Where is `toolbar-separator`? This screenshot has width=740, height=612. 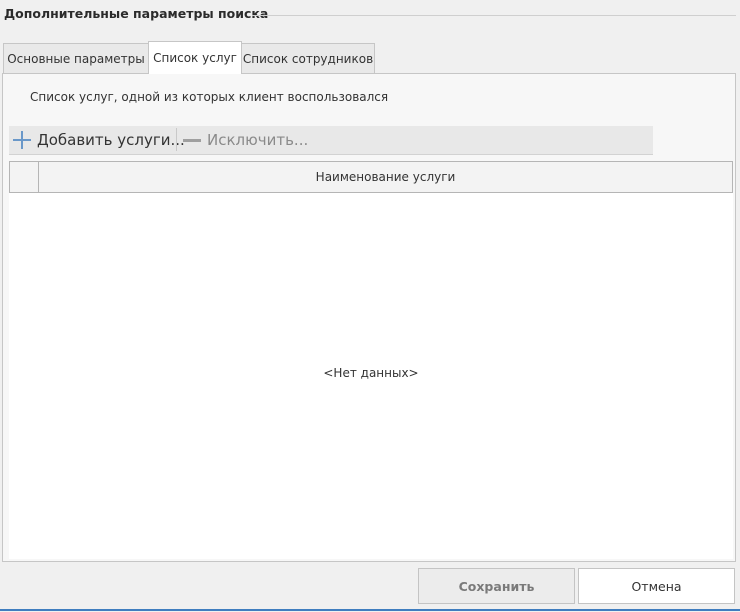
toolbar-separator is located at coordinates (176, 139).